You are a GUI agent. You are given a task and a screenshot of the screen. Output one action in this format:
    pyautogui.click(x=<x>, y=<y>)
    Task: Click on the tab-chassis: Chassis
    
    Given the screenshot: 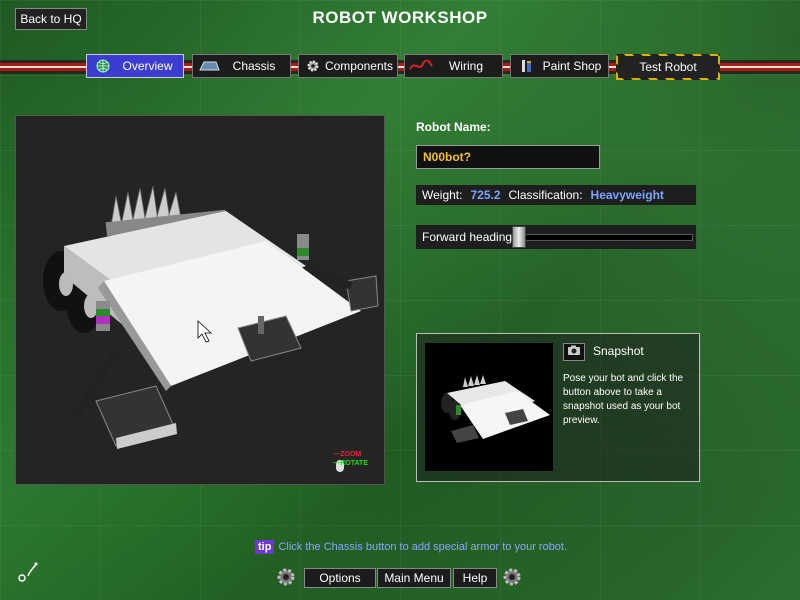 What is the action you would take?
    pyautogui.click(x=241, y=66)
    